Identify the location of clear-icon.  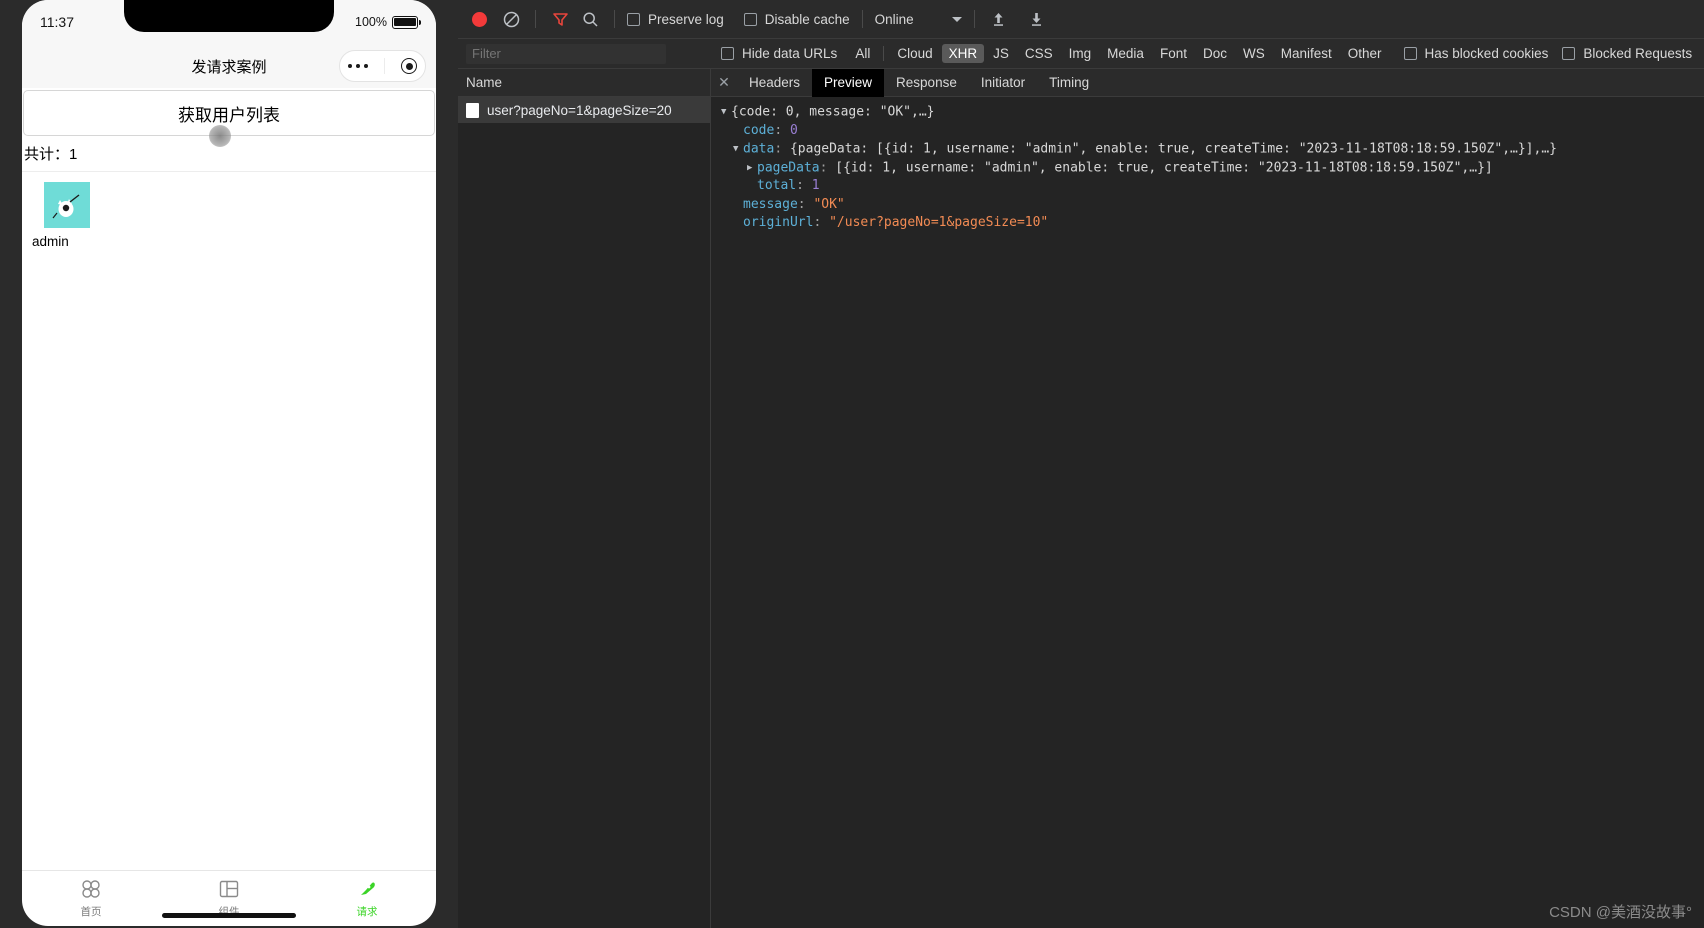
(511, 19).